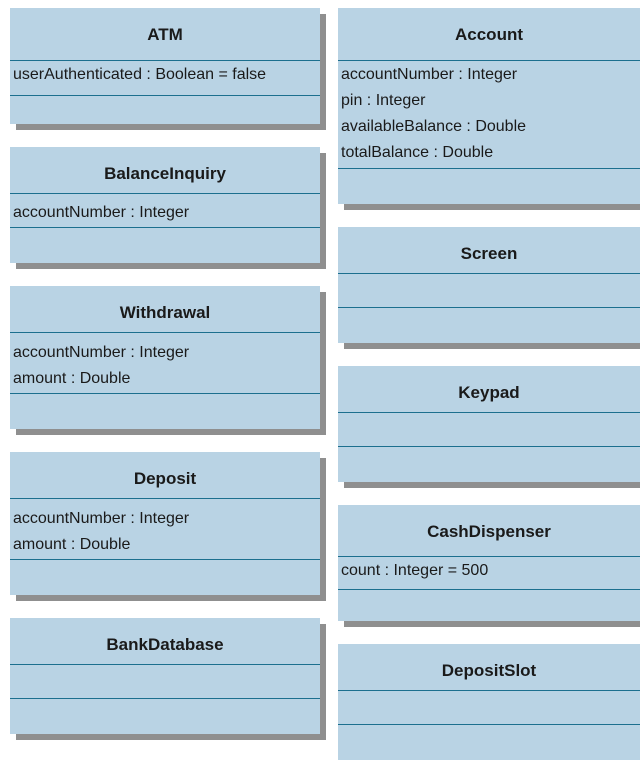 Image resolution: width=640 pixels, height=760 pixels. Describe the element at coordinates (383, 100) in the screenshot. I see `attribute: pin : Integer` at that location.